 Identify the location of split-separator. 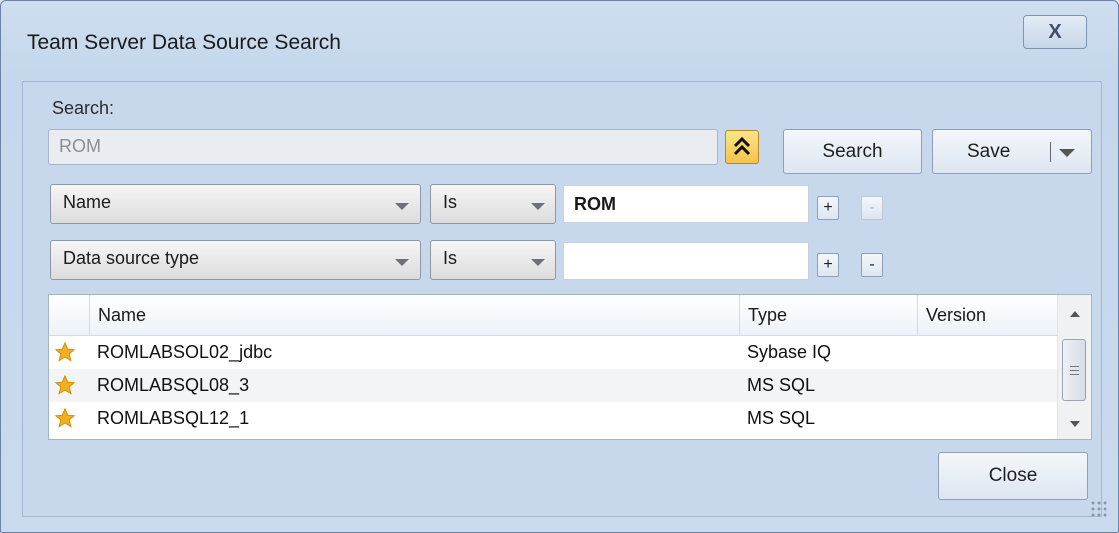
(1050, 152).